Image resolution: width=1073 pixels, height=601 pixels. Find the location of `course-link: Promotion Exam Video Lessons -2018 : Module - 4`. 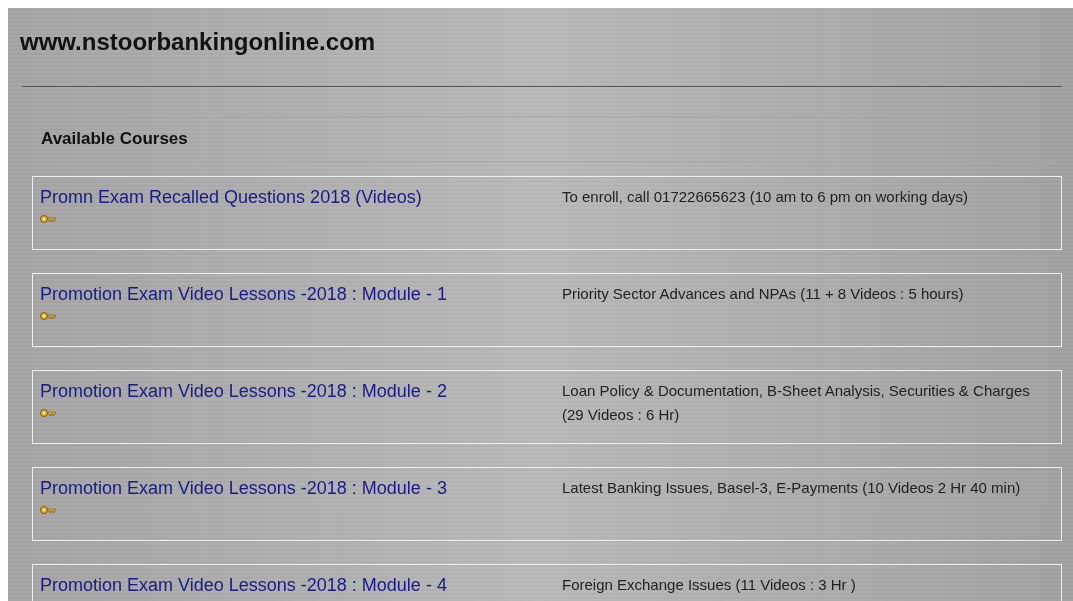

course-link: Promotion Exam Video Lessons -2018 : Module - 4 is located at coordinates (243, 585).